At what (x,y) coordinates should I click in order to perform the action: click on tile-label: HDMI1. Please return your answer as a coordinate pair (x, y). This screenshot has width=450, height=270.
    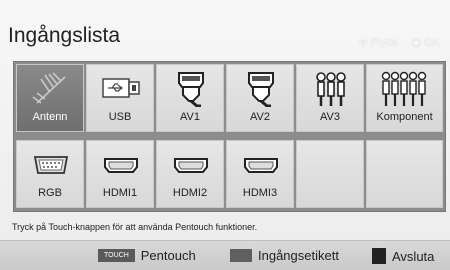
    Looking at the image, I should click on (120, 193).